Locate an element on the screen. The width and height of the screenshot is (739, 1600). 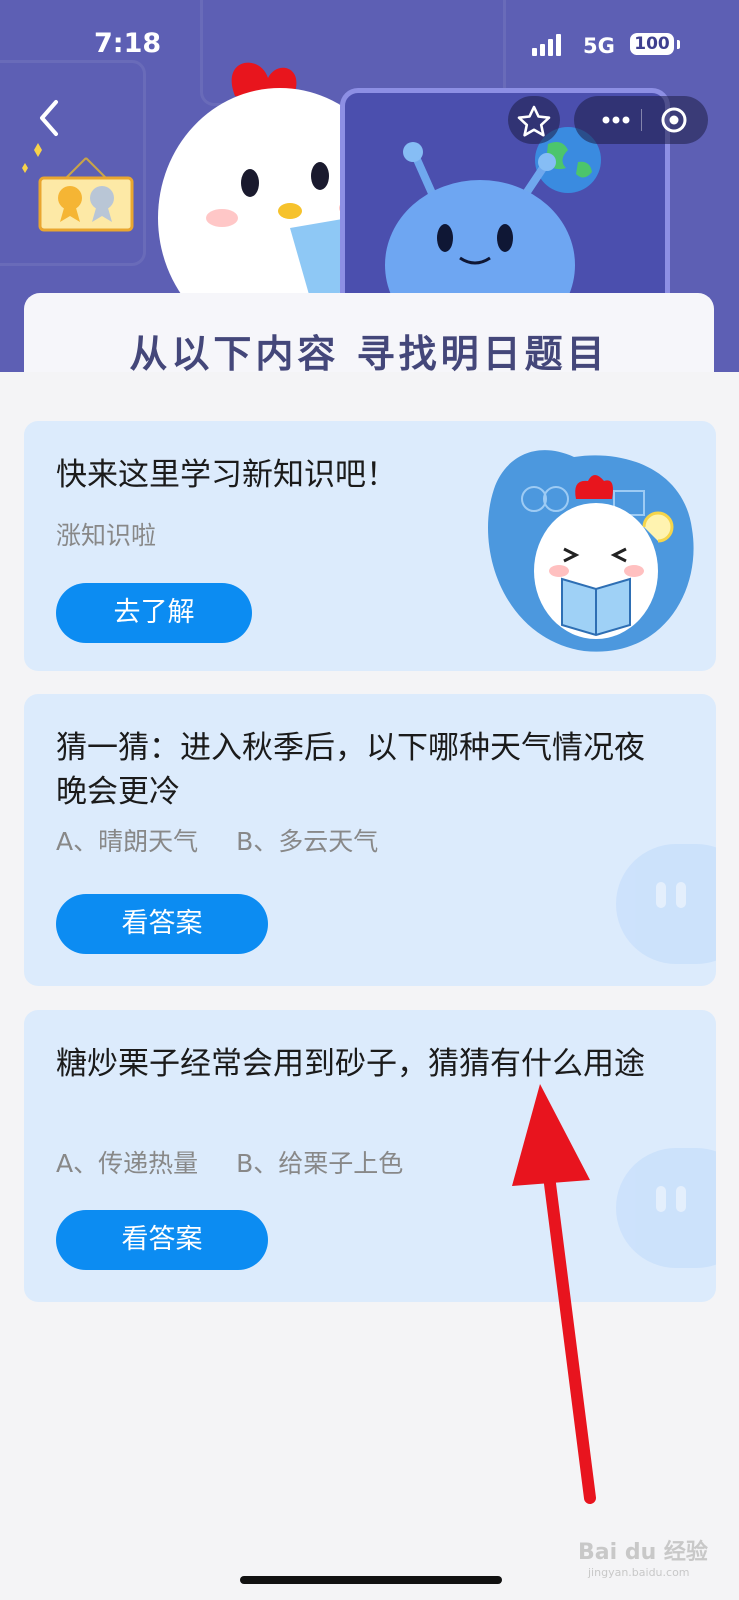
favorite-button is located at coordinates (534, 120).